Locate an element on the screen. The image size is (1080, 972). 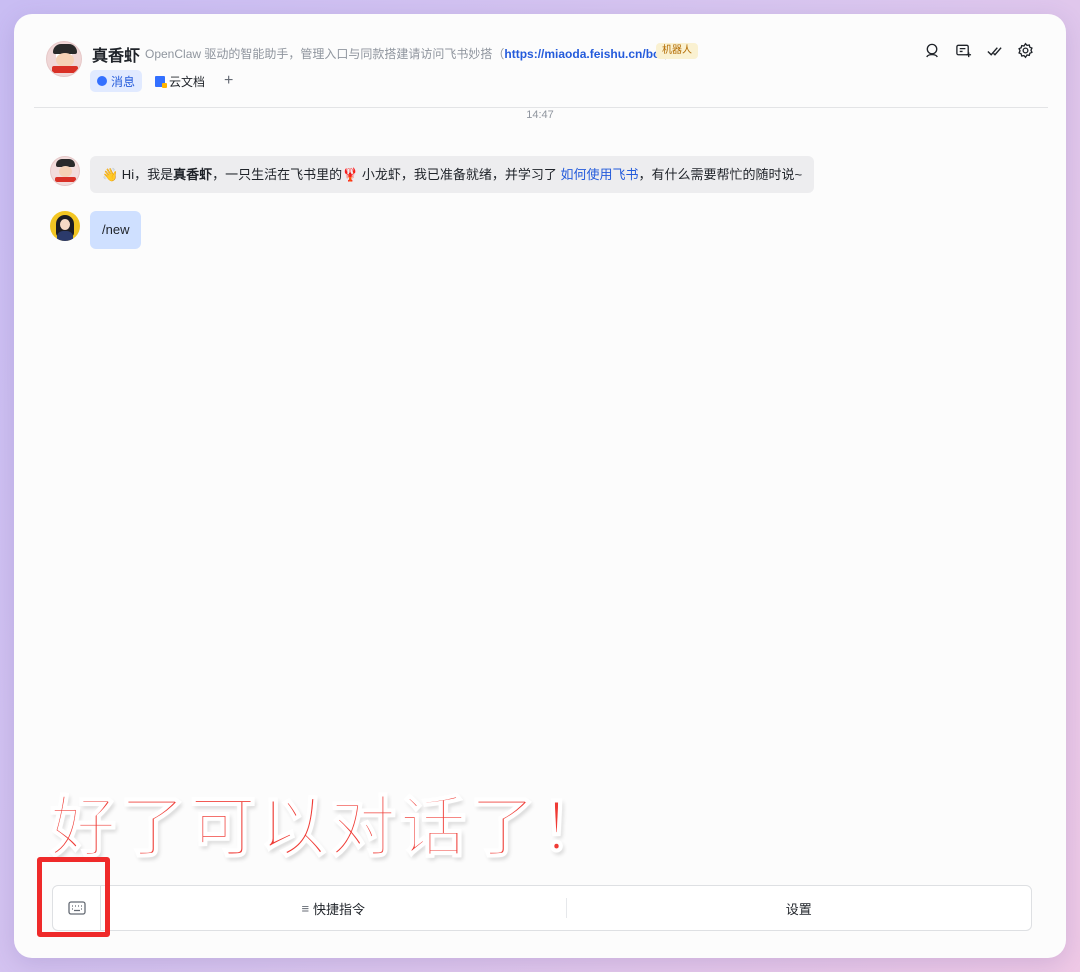
chat-tabs: 消息 云文档 + is located at coordinates (164, 81).